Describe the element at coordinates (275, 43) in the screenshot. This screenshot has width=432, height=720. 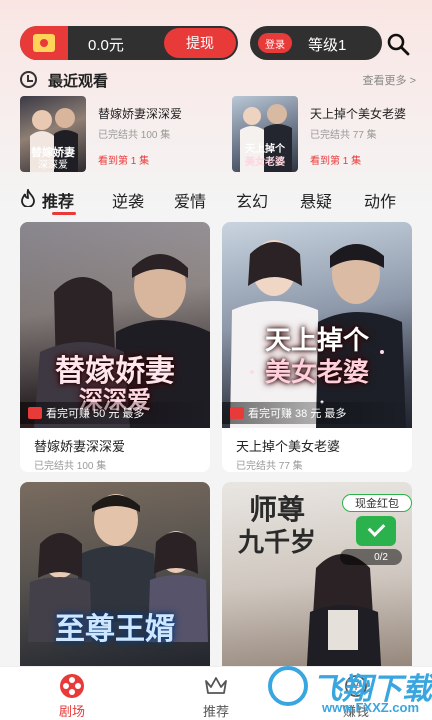
I see `login-button: 登录` at that location.